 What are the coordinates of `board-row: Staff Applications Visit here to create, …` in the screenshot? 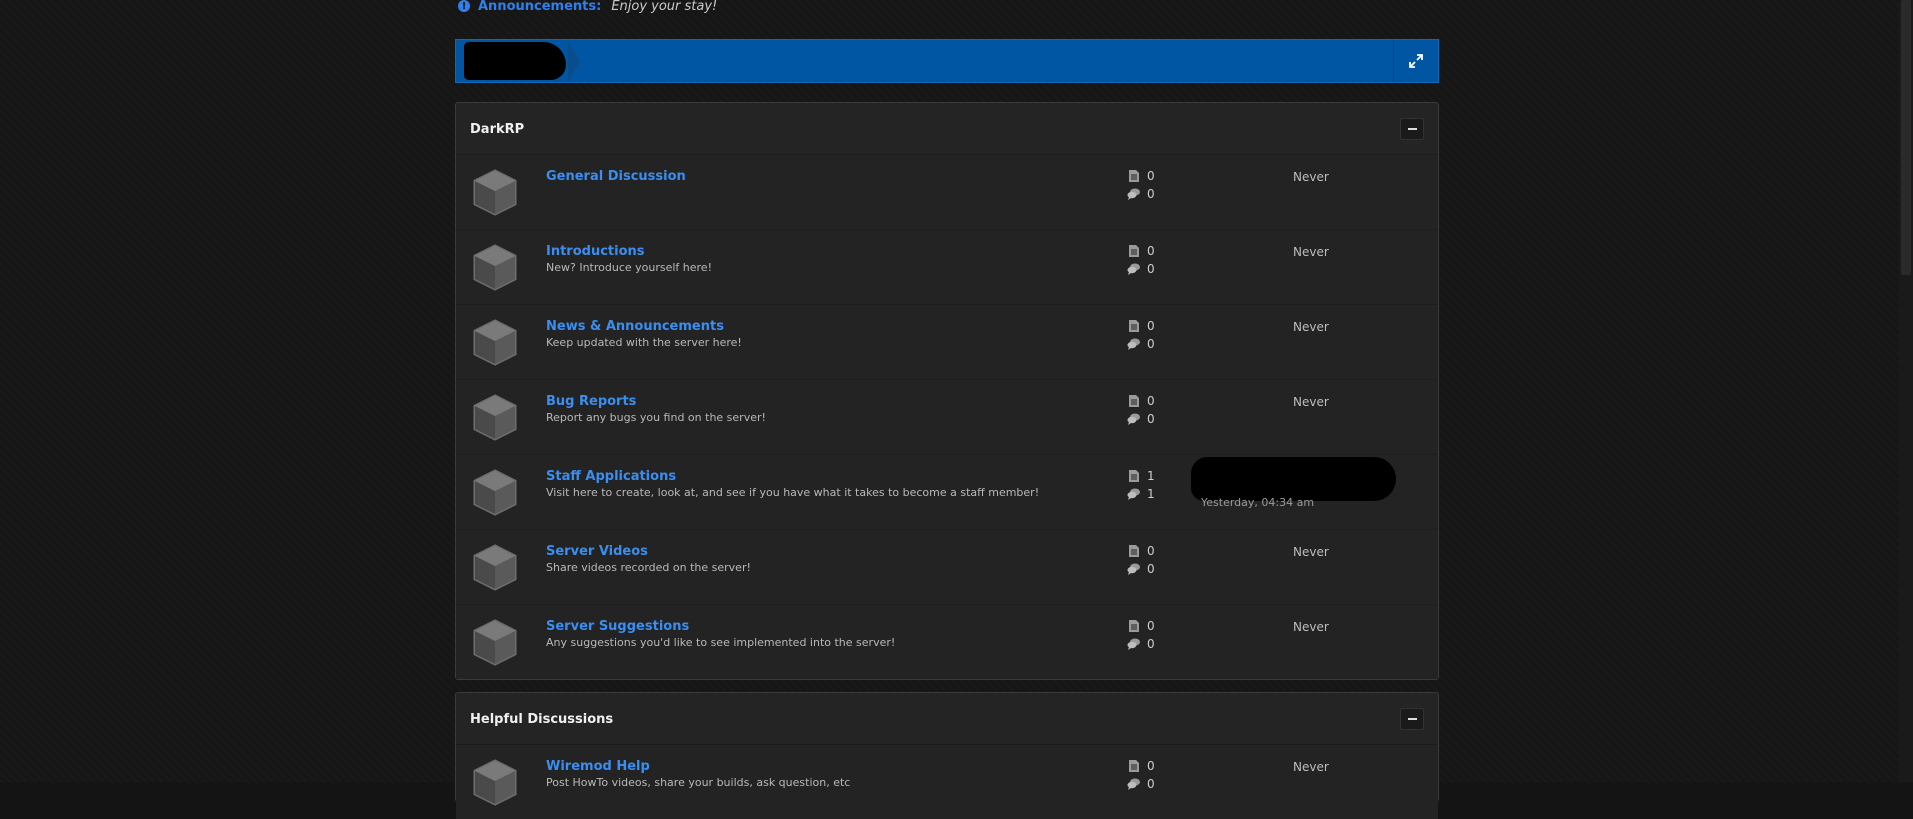 It's located at (947, 491).